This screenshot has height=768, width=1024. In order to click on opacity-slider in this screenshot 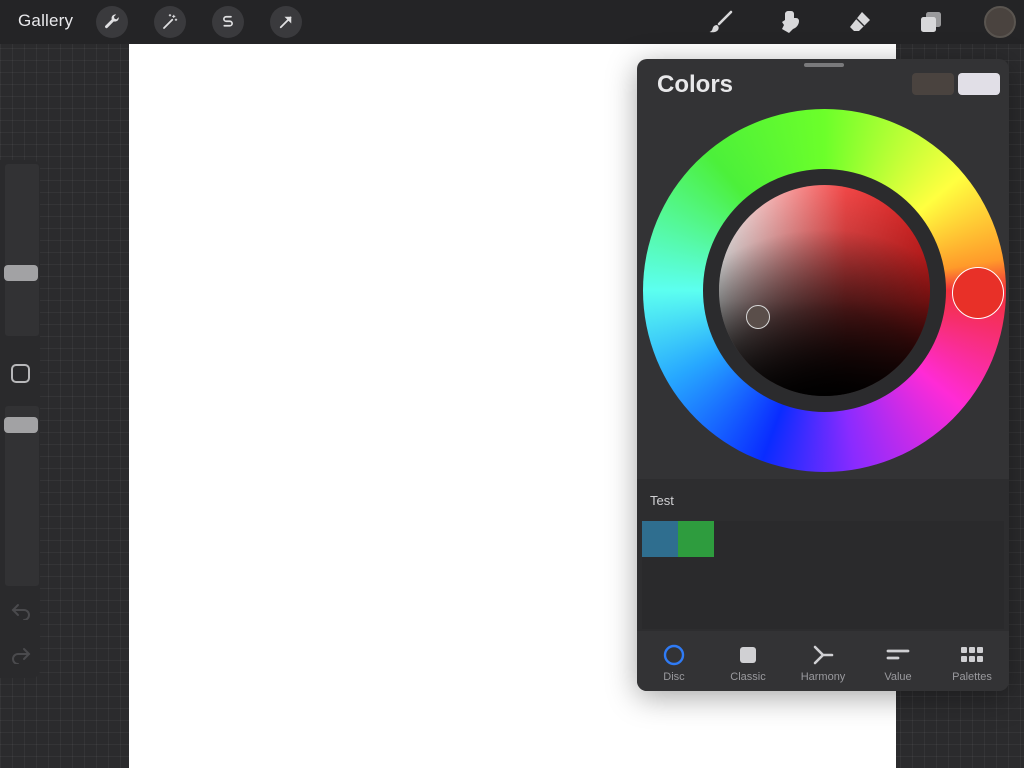, I will do `click(22, 496)`.